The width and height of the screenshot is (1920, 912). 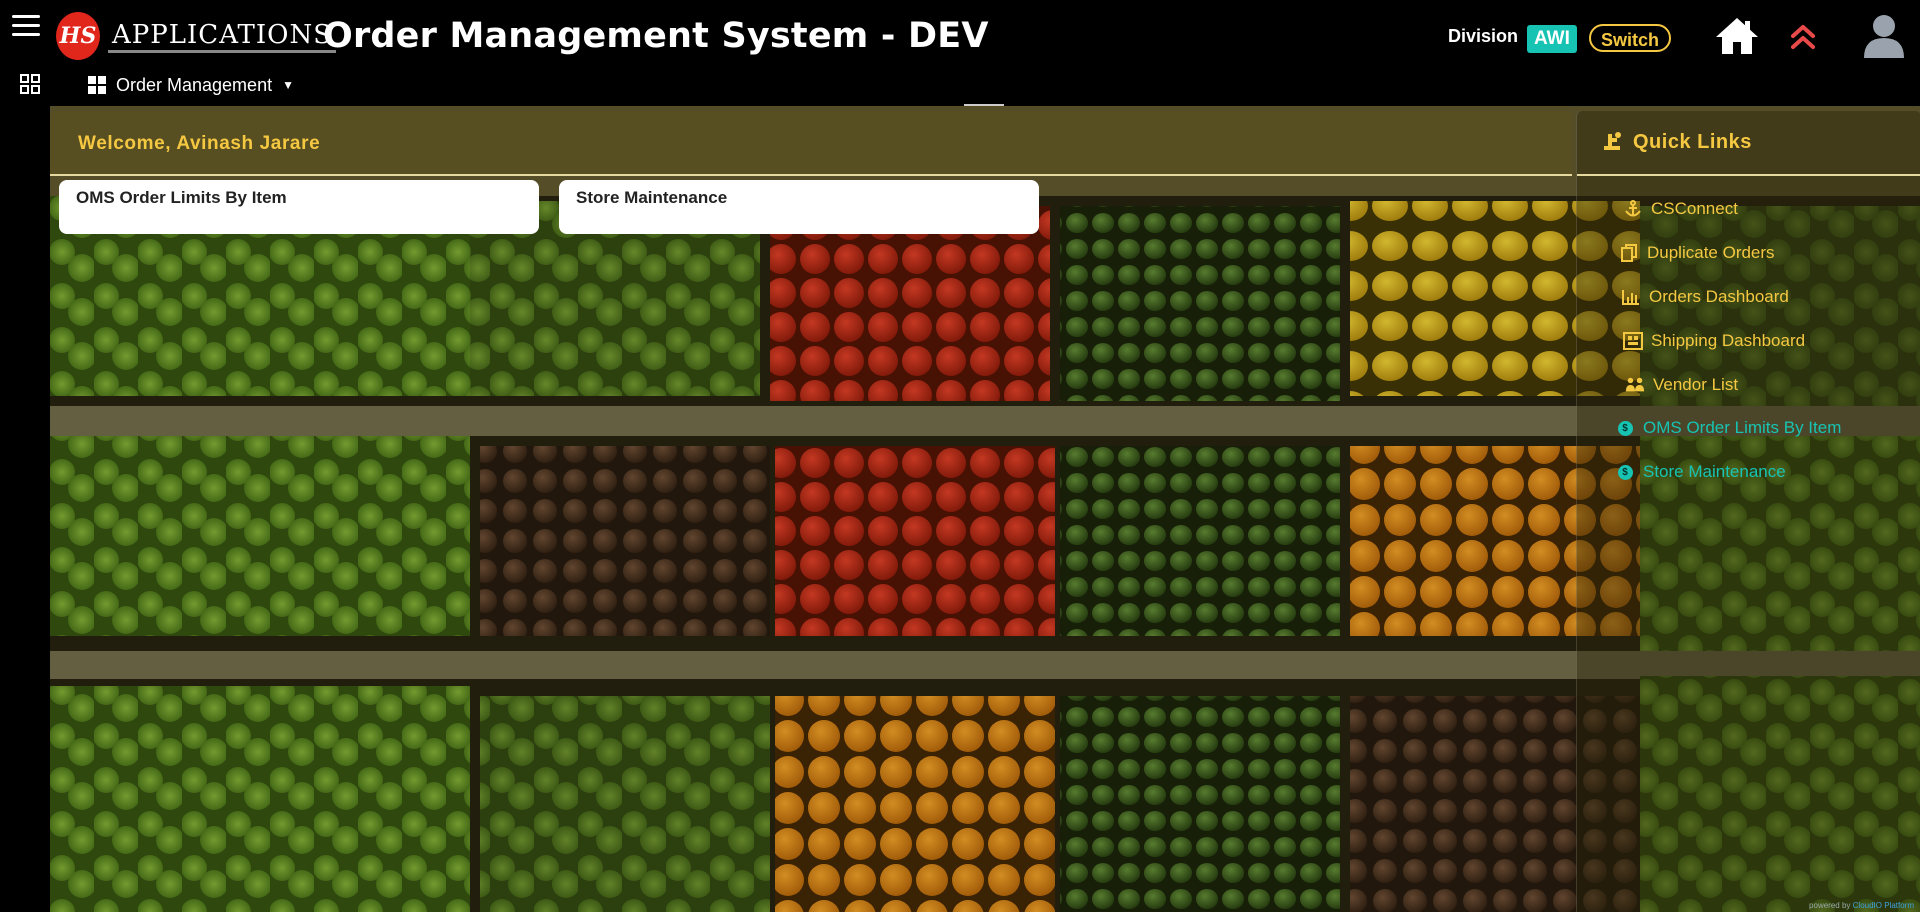 I want to click on menu-label: Order Management, so click(x=194, y=84).